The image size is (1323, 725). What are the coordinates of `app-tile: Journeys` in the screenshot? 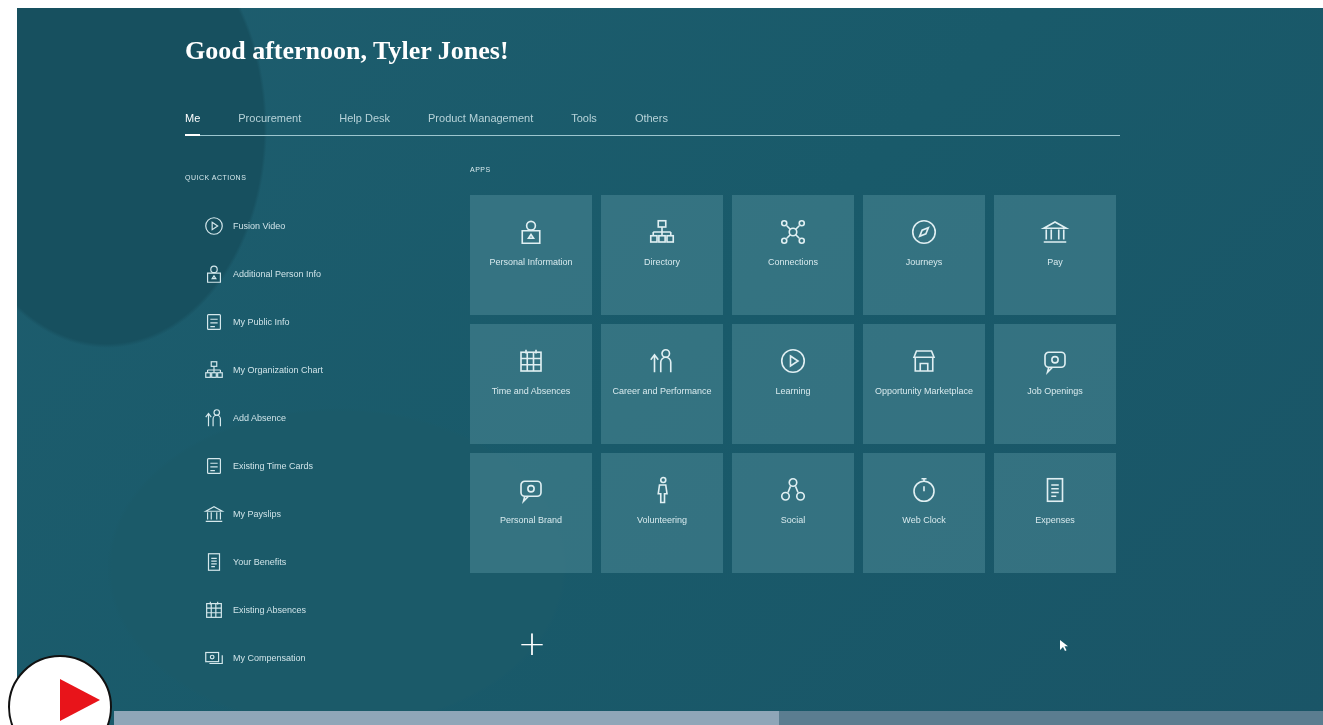 It's located at (924, 255).